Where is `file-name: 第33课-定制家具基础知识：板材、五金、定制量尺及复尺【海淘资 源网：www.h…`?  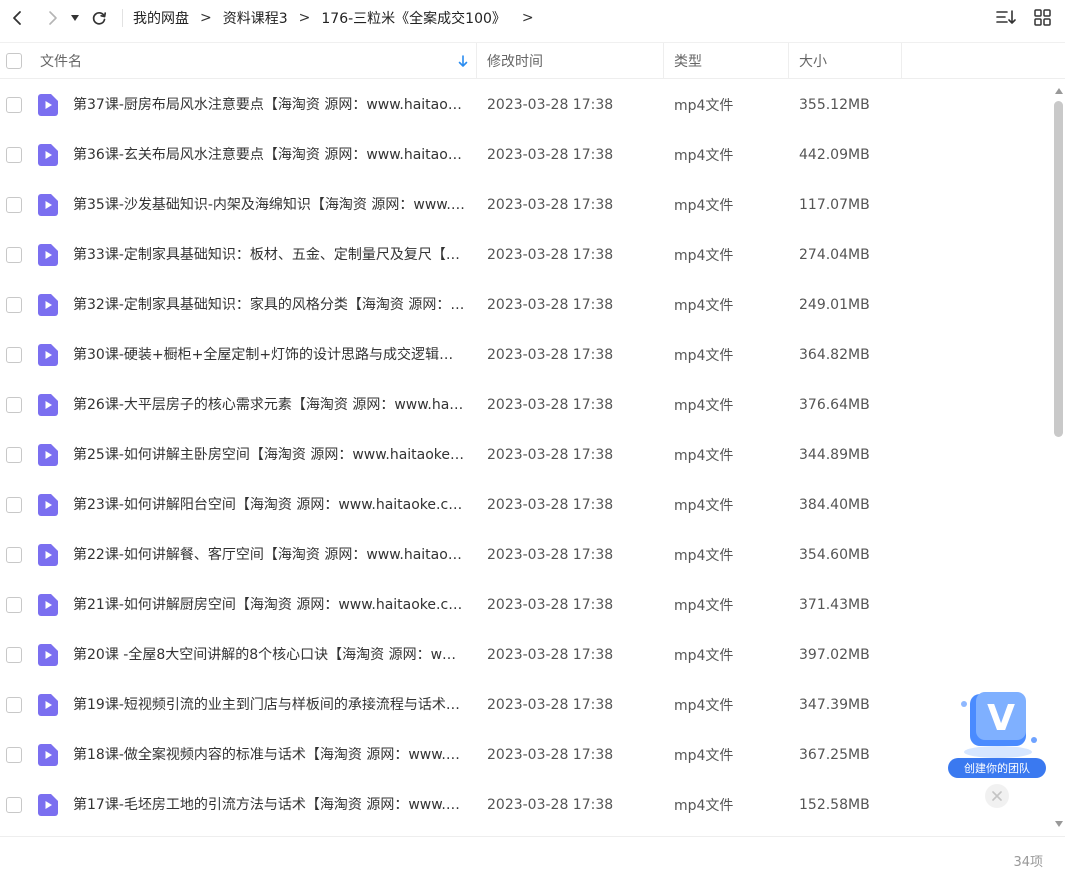 file-name: 第33课-定制家具基础知识：板材、五金、定制量尺及复尺【海淘资 源网：www.h… is located at coordinates (269, 255).